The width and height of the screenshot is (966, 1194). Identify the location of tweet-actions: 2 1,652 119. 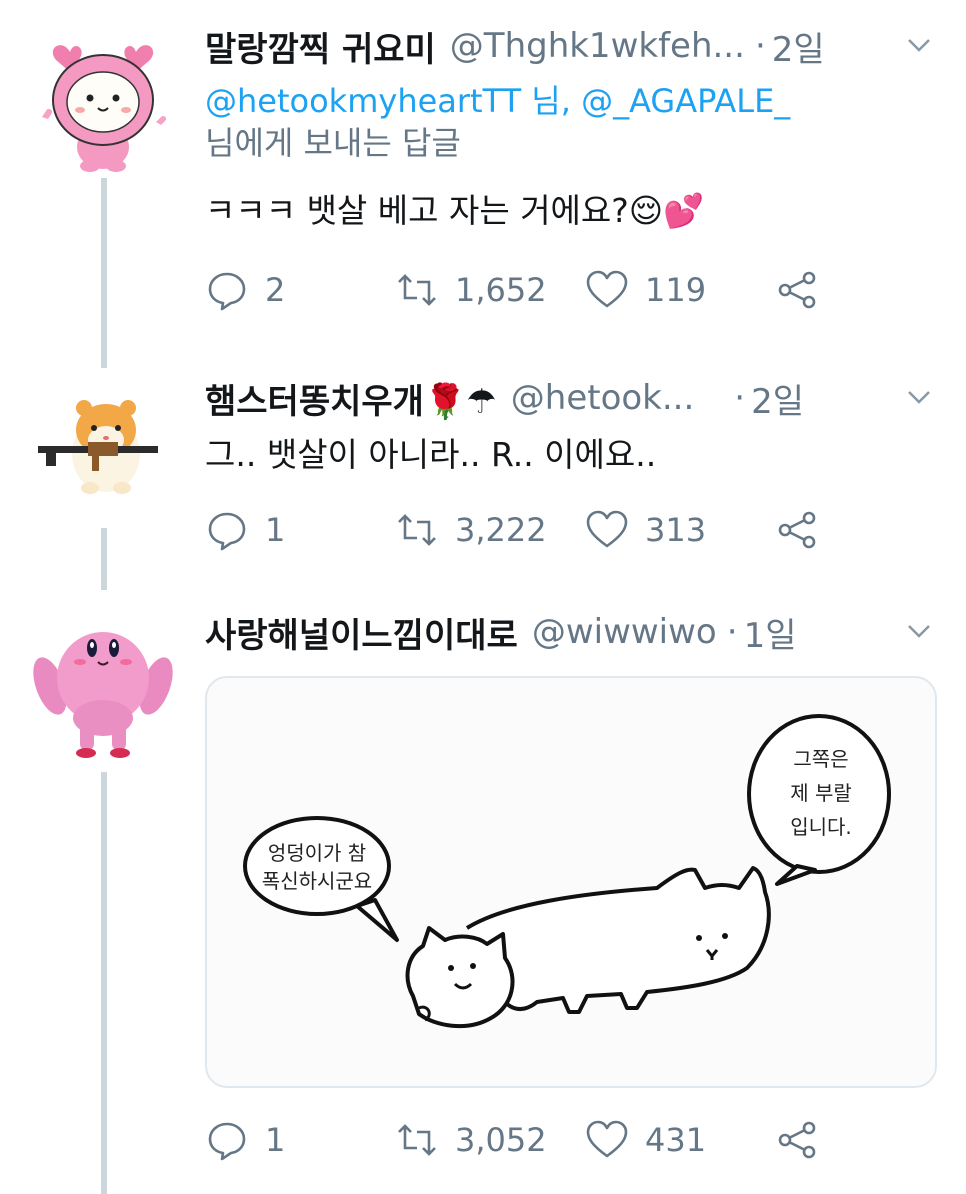
(525, 290).